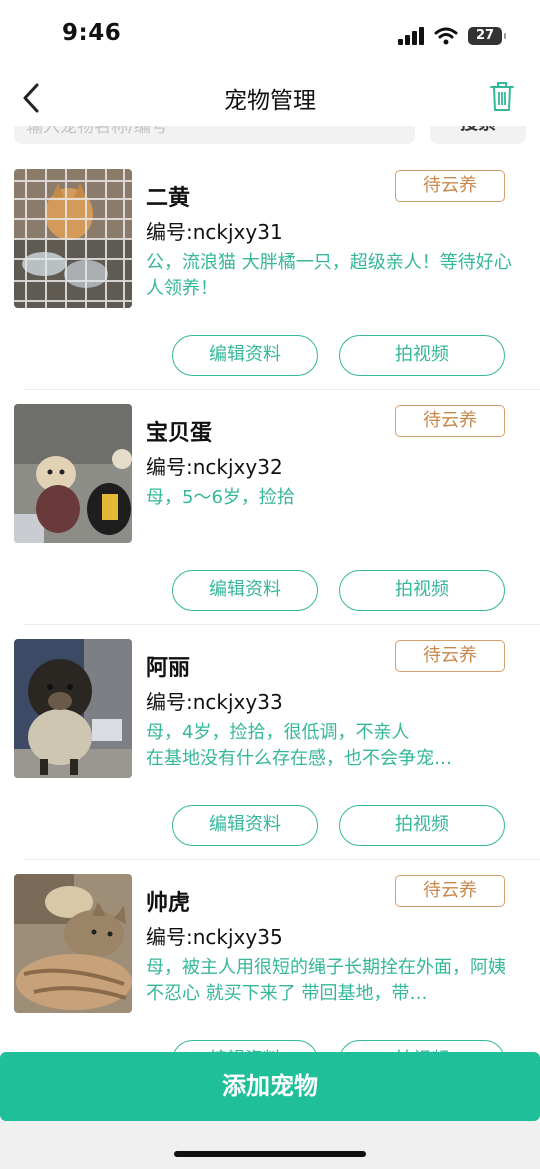  Describe the element at coordinates (168, 668) in the screenshot. I see `pet-name: 阿丽` at that location.